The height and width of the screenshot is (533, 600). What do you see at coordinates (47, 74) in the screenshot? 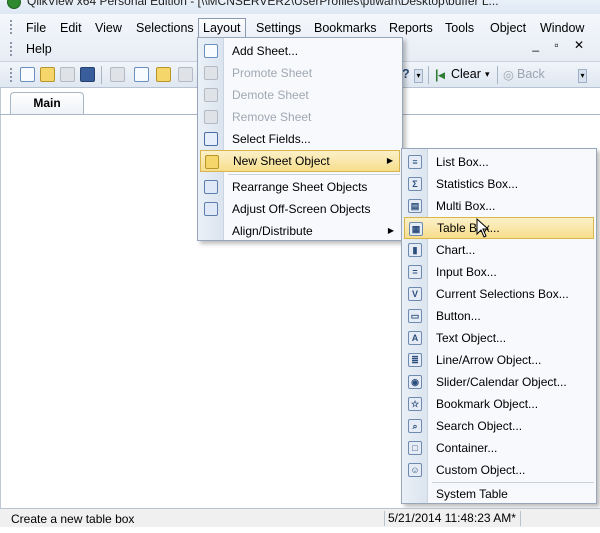
I see `open-folder-icon` at bounding box center [47, 74].